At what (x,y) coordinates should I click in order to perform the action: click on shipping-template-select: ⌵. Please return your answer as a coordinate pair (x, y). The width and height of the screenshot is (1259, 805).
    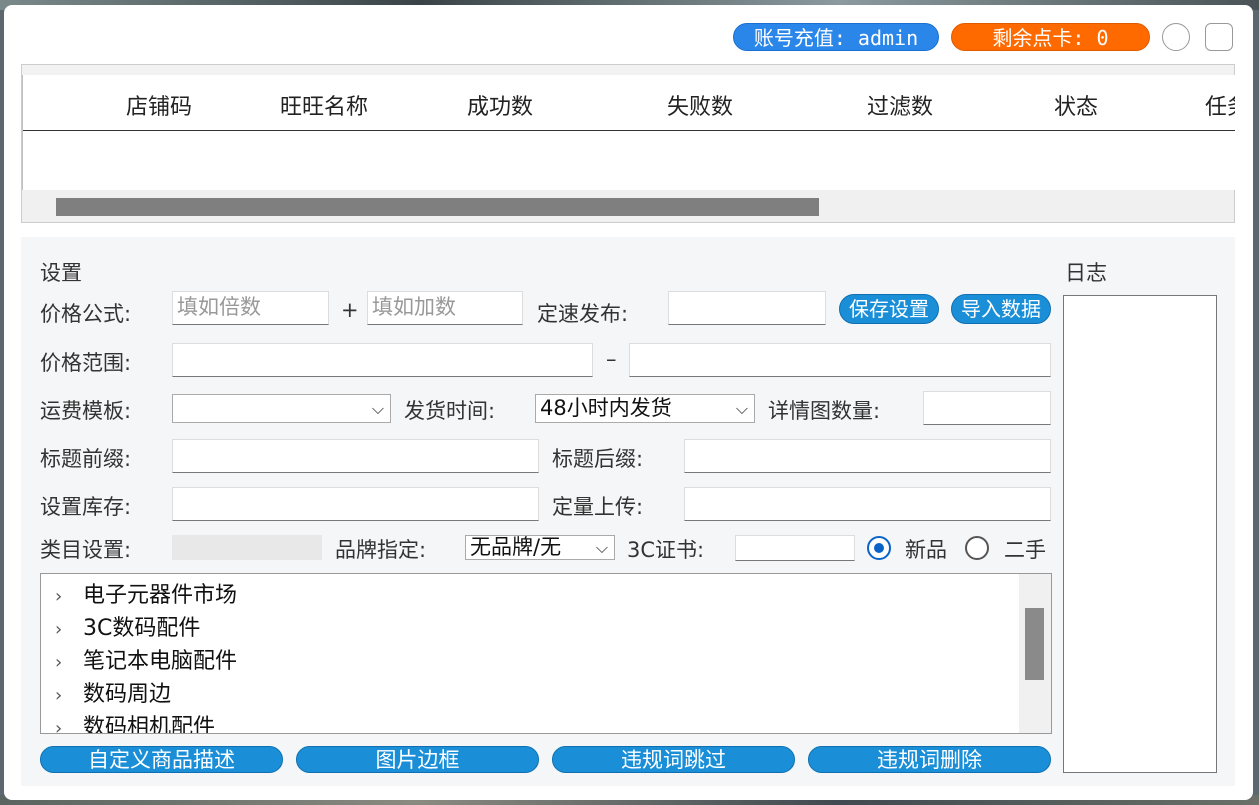
    Looking at the image, I should click on (281, 408).